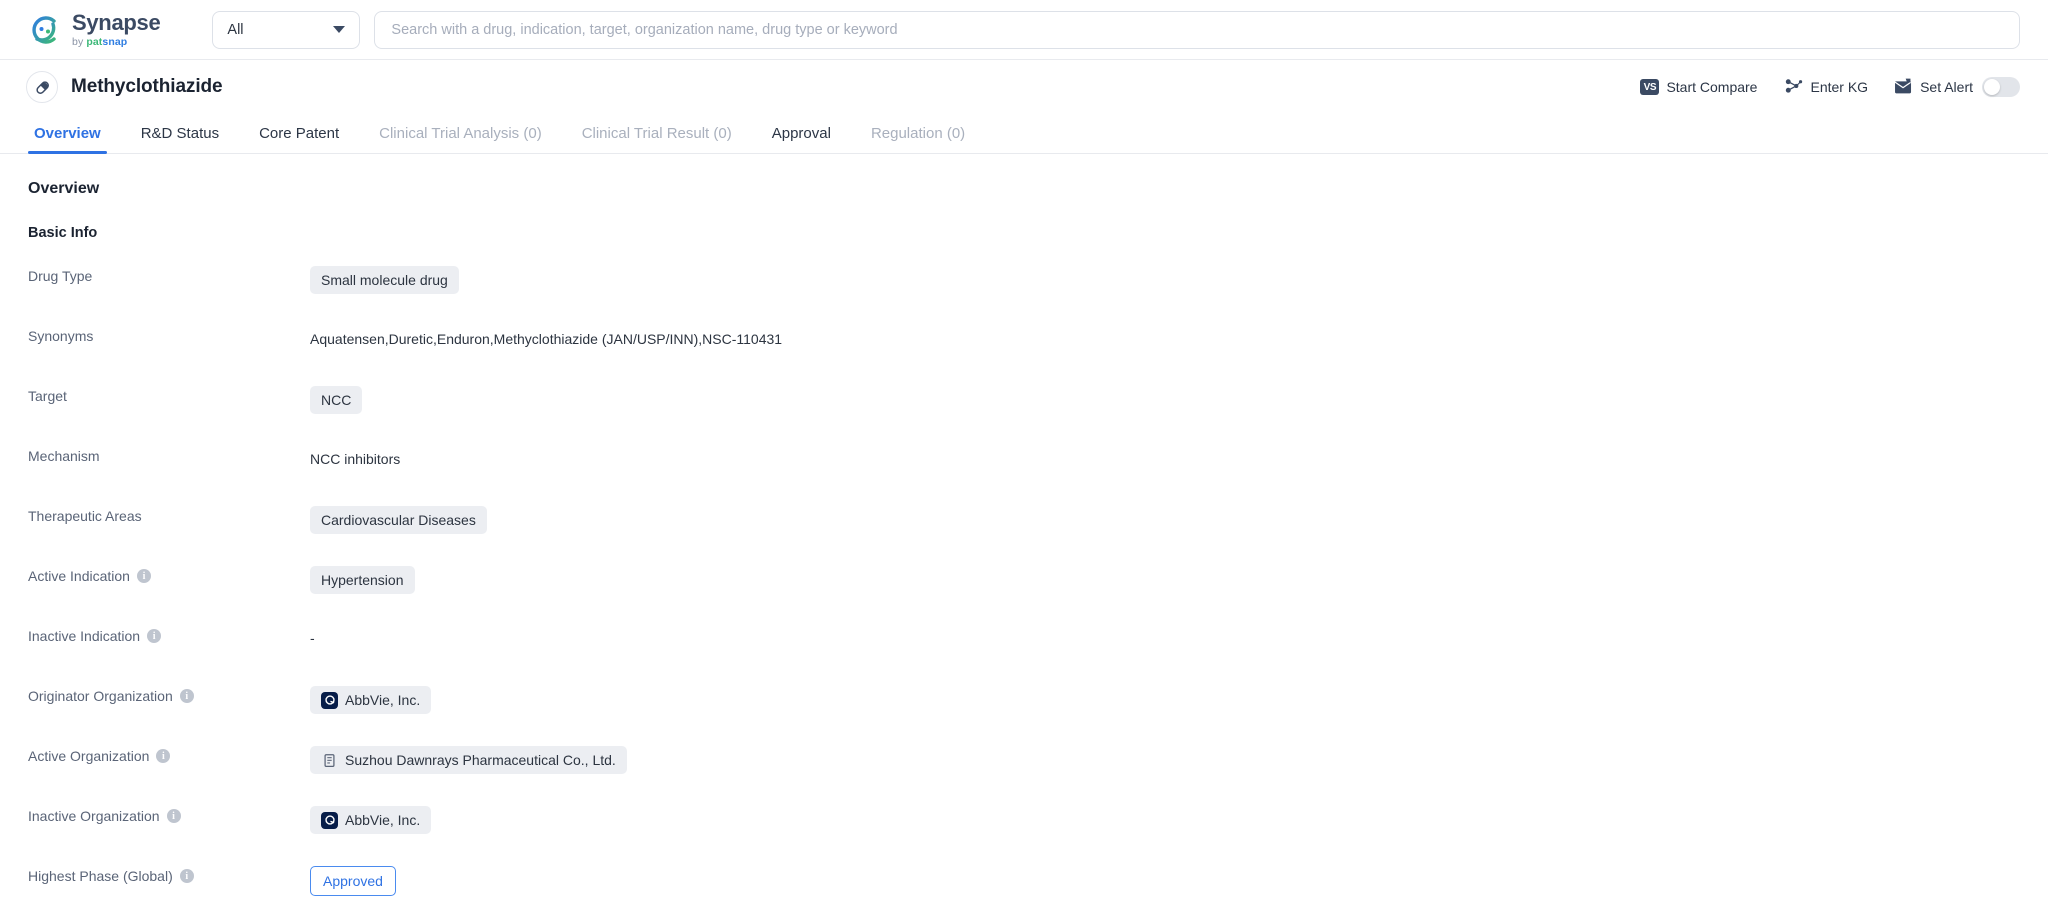 This screenshot has height=911, width=2048. Describe the element at coordinates (286, 29) in the screenshot. I see `search-scope-select: All` at that location.